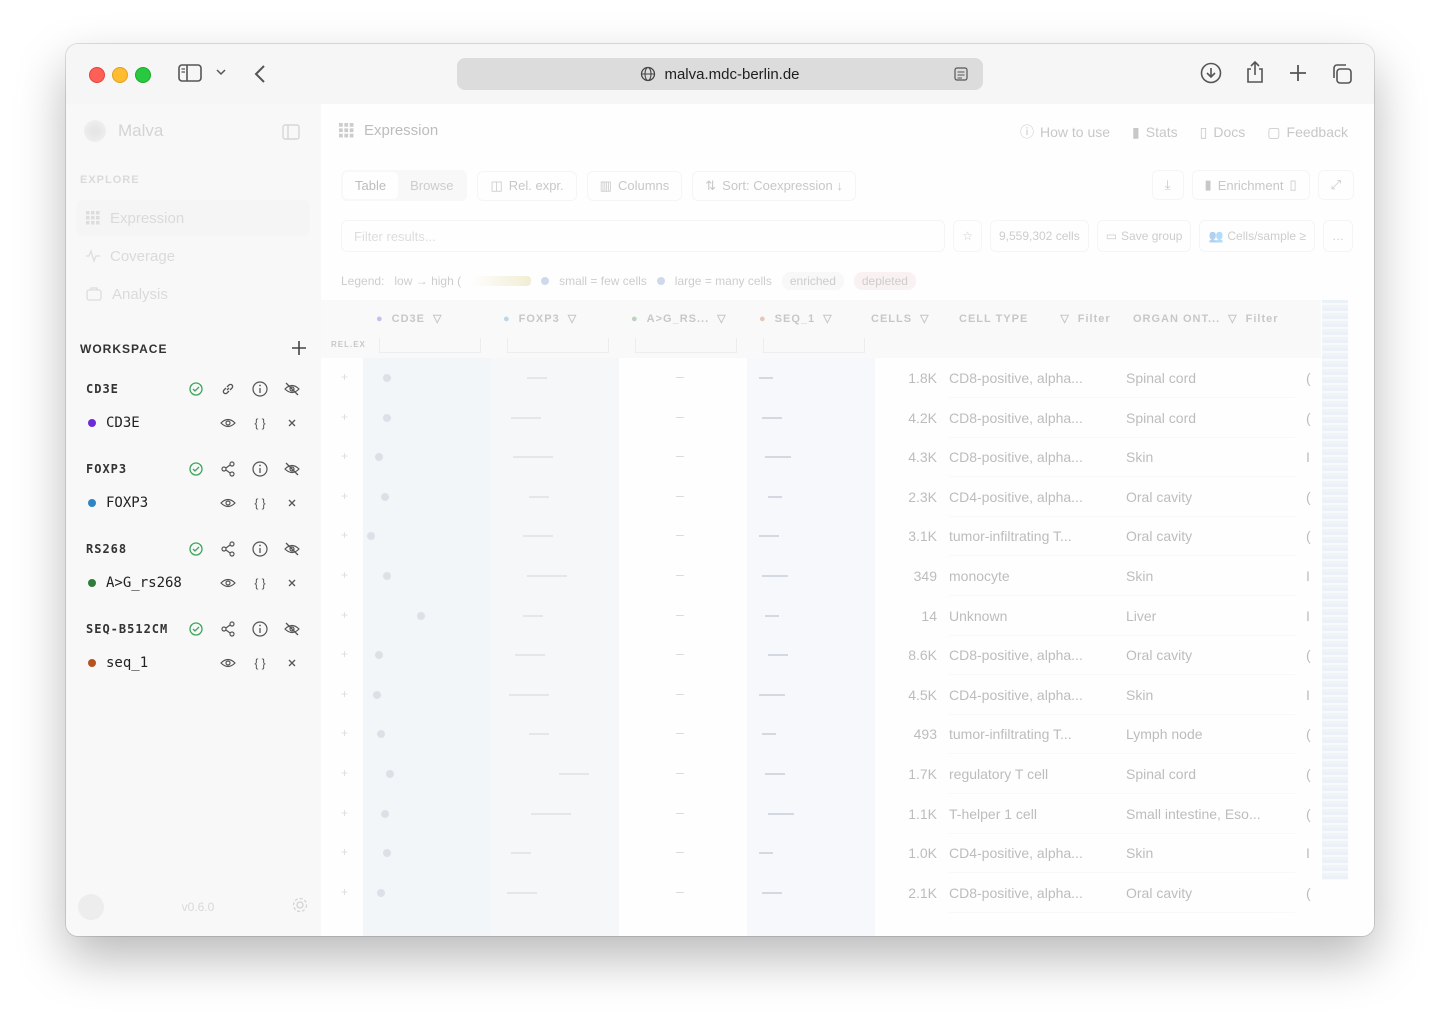 The height and width of the screenshot is (1022, 1440). I want to click on sort-button: ⇅ Sort: Coexpression ↓, so click(774, 185).